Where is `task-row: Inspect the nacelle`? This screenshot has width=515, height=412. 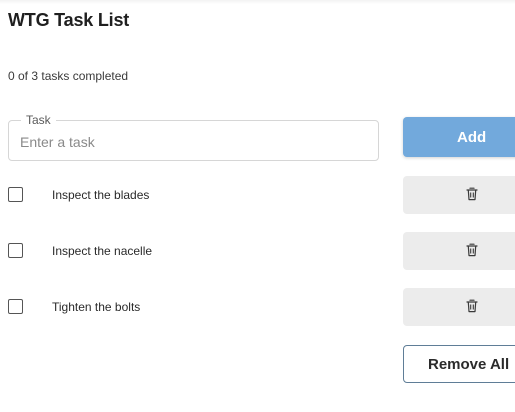 task-row: Inspect the nacelle is located at coordinates (257, 252).